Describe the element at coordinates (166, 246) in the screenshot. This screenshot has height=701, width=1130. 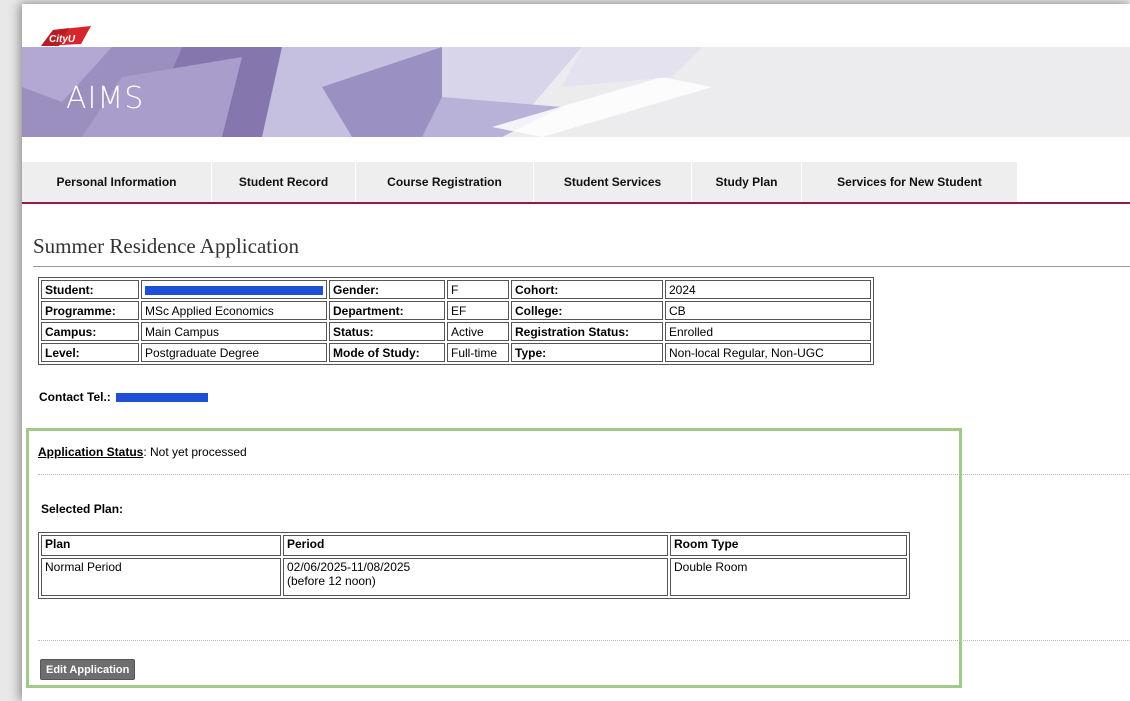
I see `page-title: Summer Residence Application` at that location.